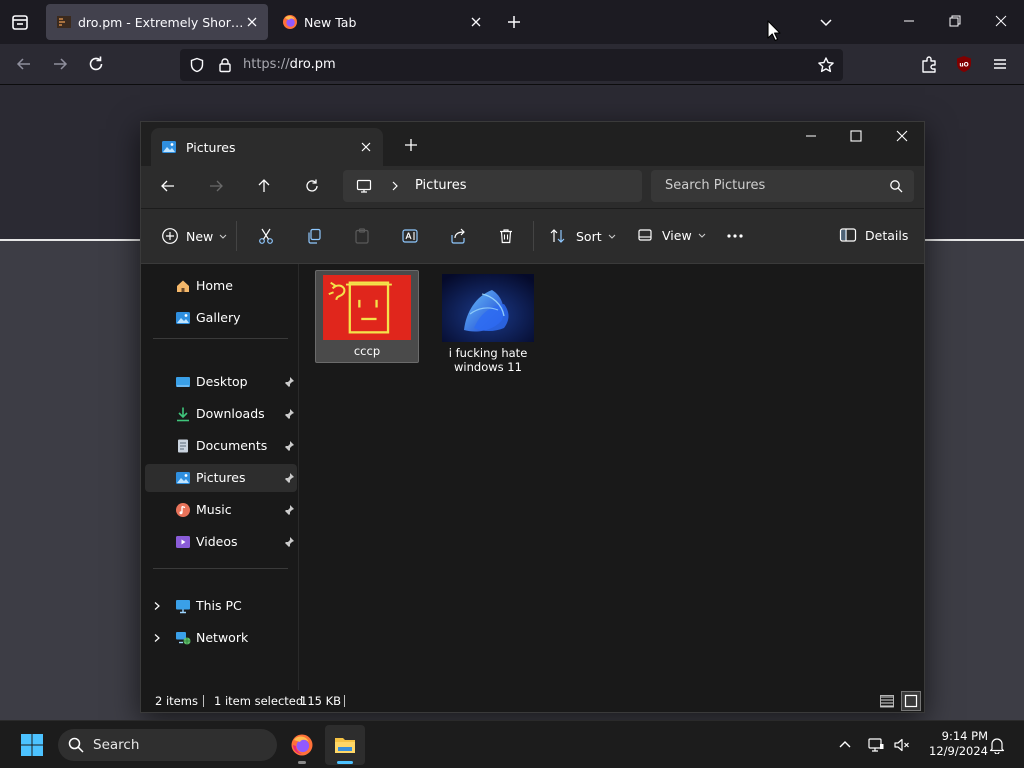 This screenshot has width=1024, height=768. What do you see at coordinates (964, 736) in the screenshot?
I see `clock-time: 9:14 PM` at bounding box center [964, 736].